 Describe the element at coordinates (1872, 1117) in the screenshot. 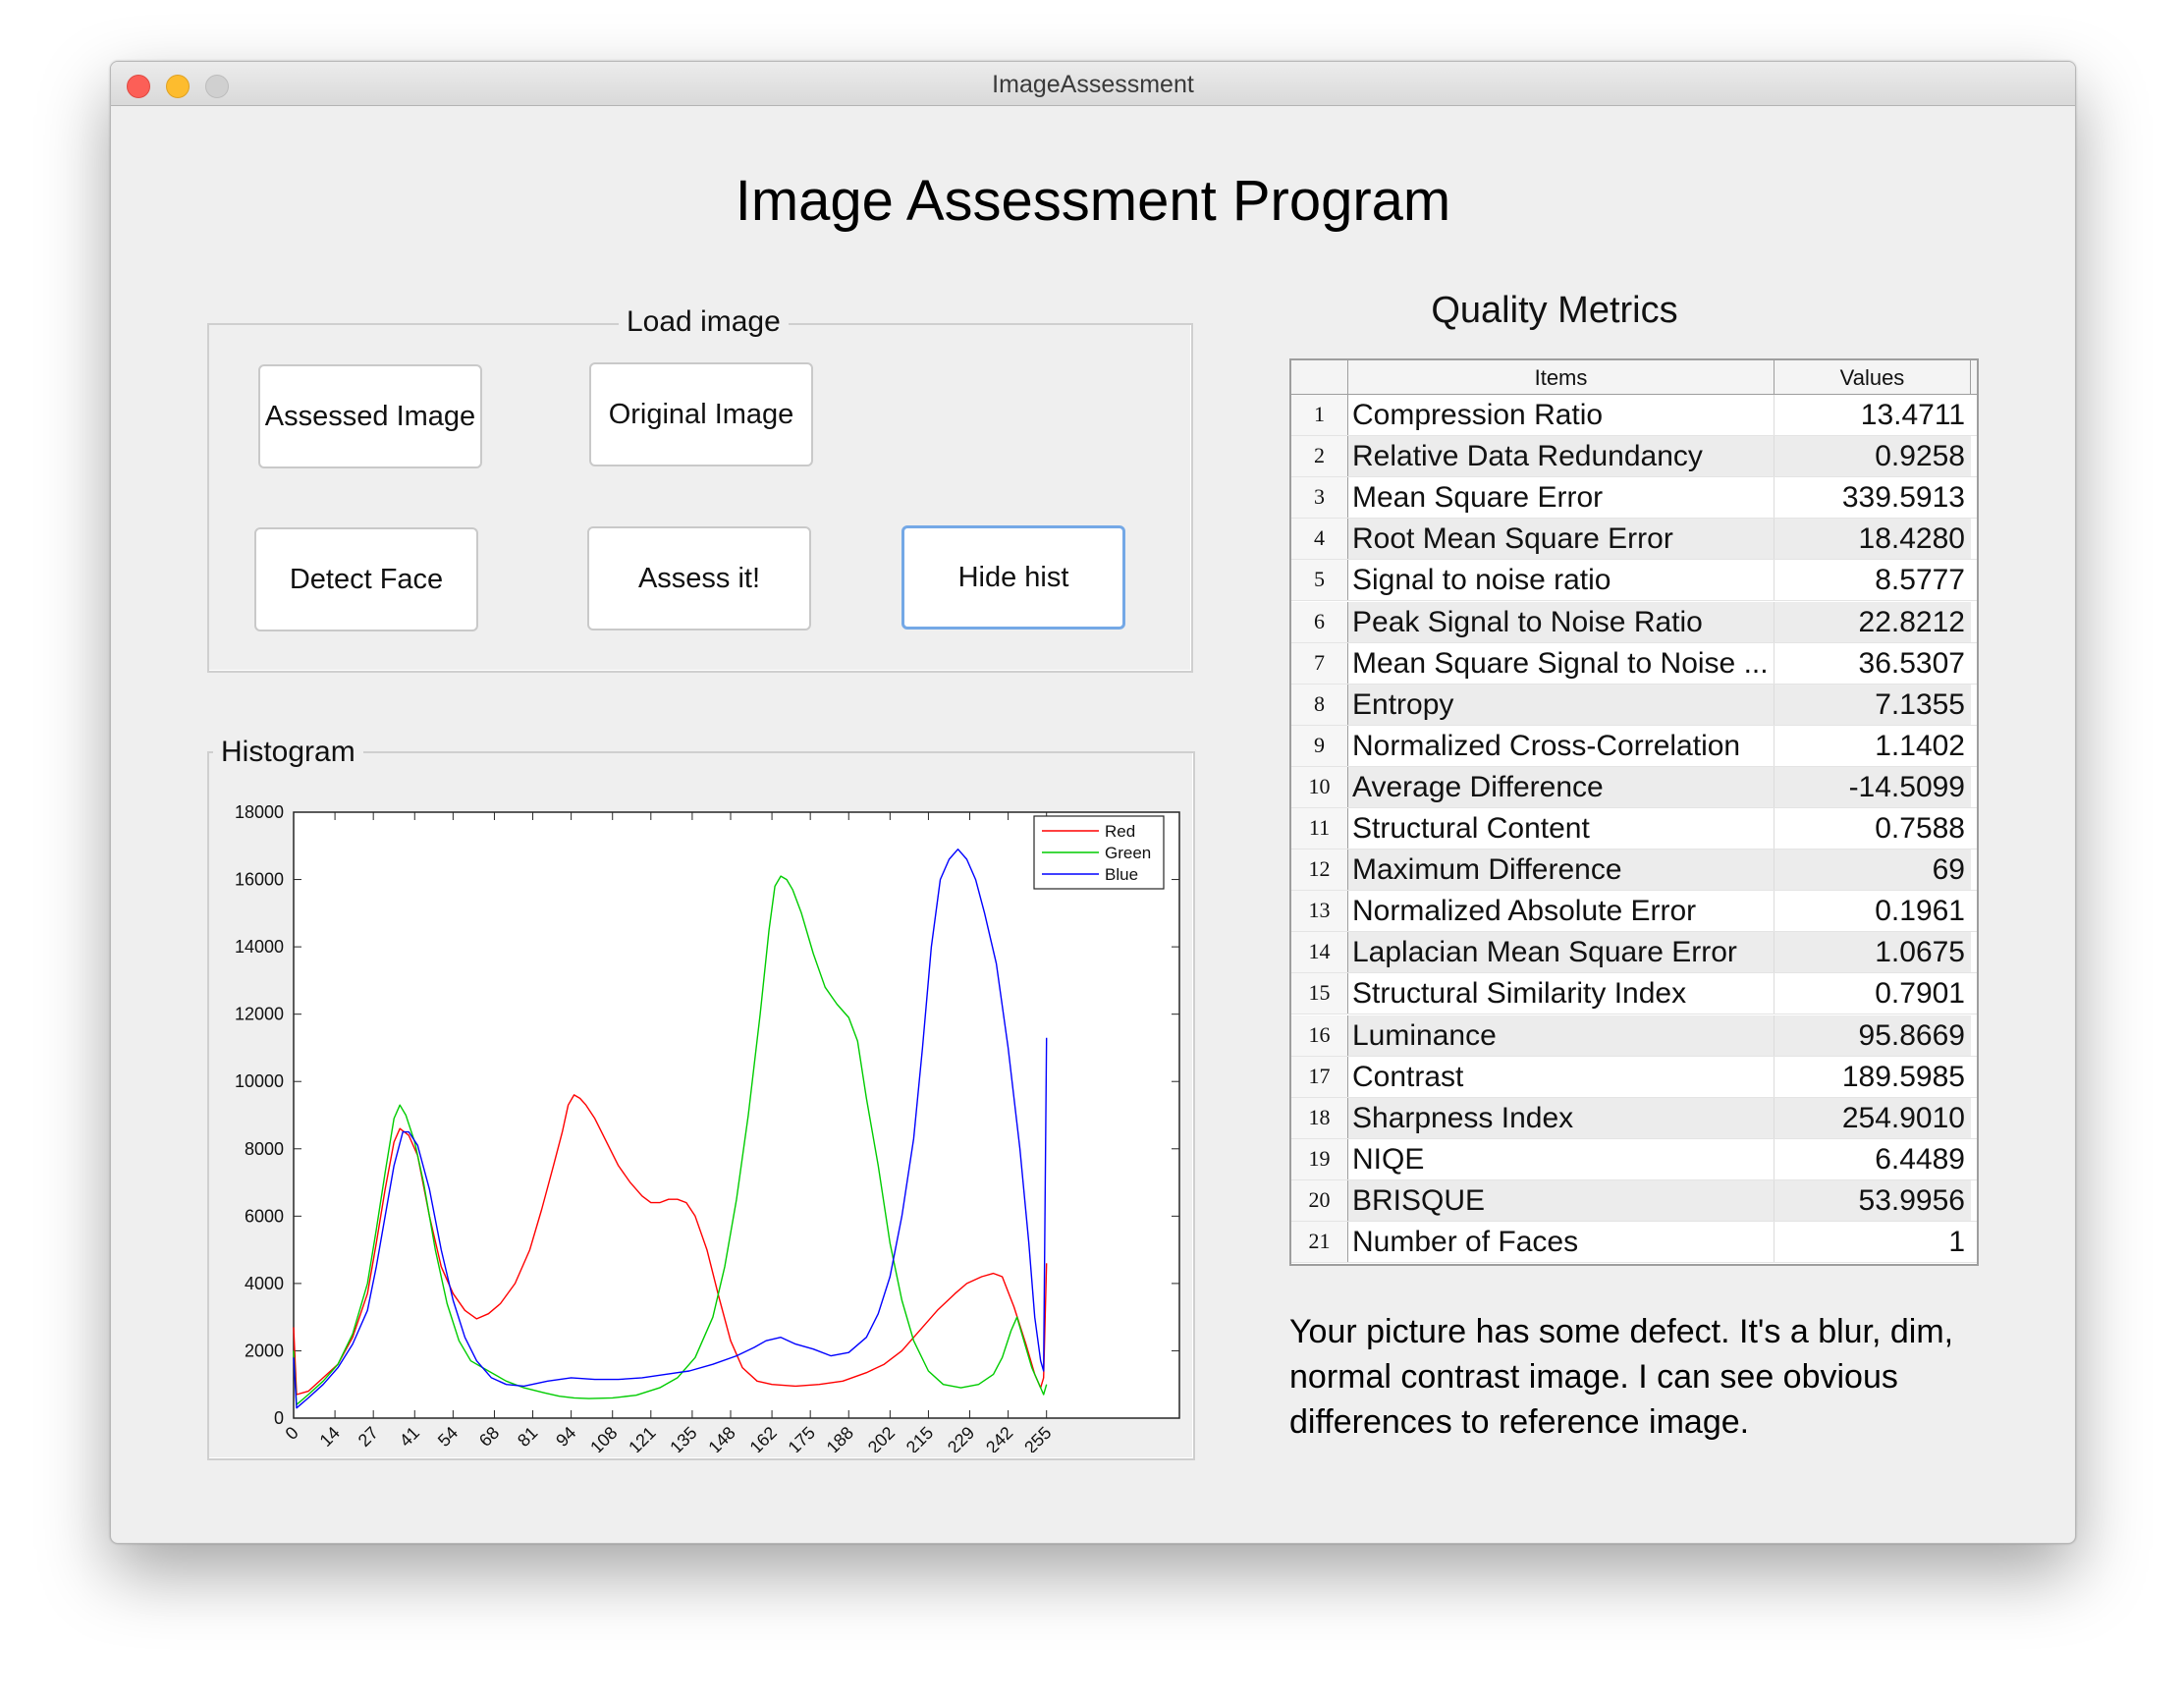

I see `metric-value: 254.9010` at that location.